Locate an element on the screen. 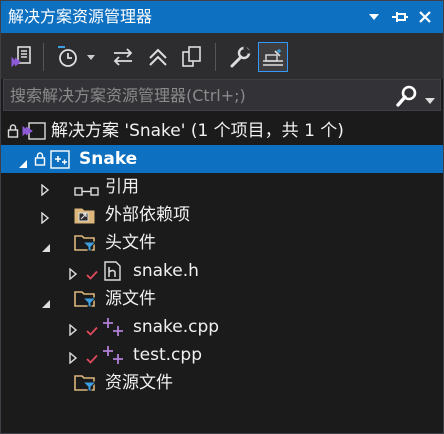  tree-item-resource-files: 资源文件 is located at coordinates (222, 383).